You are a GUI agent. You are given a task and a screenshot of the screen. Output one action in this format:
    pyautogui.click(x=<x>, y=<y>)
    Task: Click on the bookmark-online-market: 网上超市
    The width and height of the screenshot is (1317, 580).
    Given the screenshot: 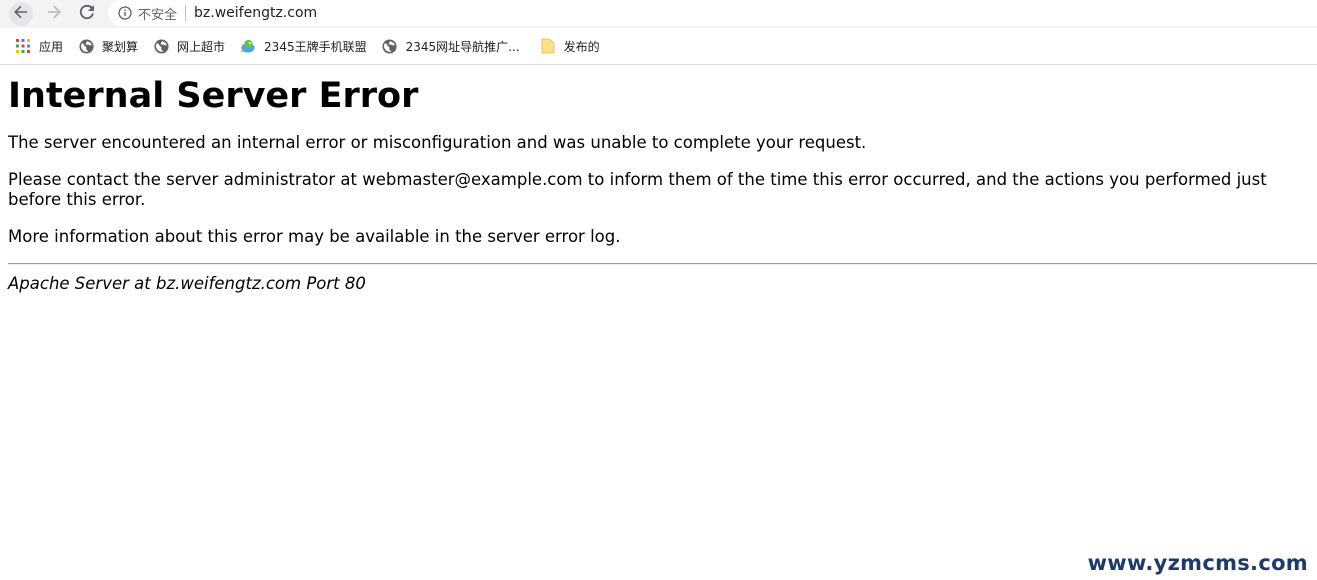 What is the action you would take?
    pyautogui.click(x=189, y=46)
    